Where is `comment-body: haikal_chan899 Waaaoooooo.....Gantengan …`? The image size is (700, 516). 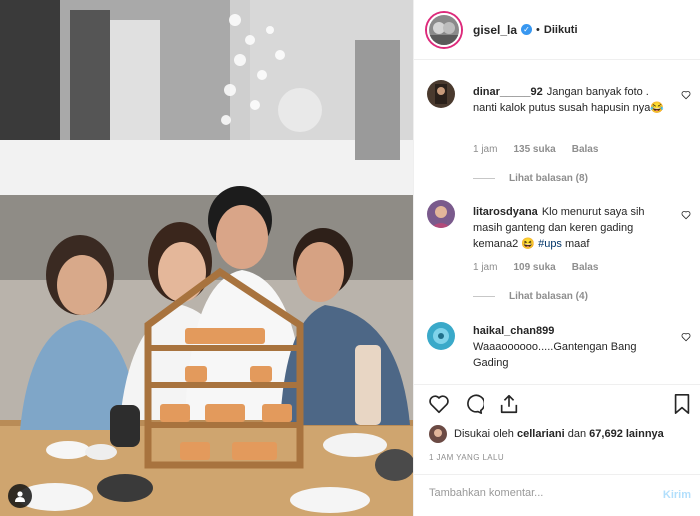 comment-body: haikal_chan899 Waaaoooooo.....Gantengan … is located at coordinates (571, 347).